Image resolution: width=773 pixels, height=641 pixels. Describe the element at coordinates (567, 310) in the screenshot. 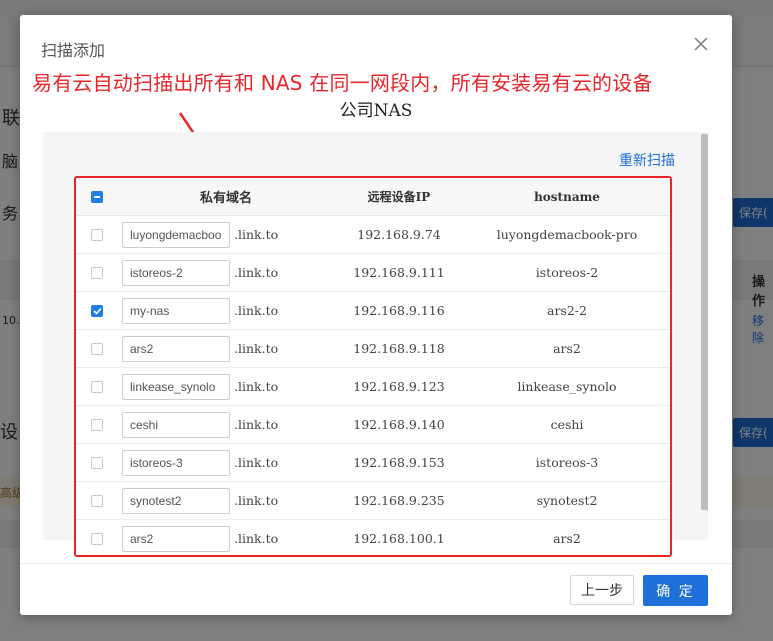

I see `row-hostname: ars2-2` at that location.